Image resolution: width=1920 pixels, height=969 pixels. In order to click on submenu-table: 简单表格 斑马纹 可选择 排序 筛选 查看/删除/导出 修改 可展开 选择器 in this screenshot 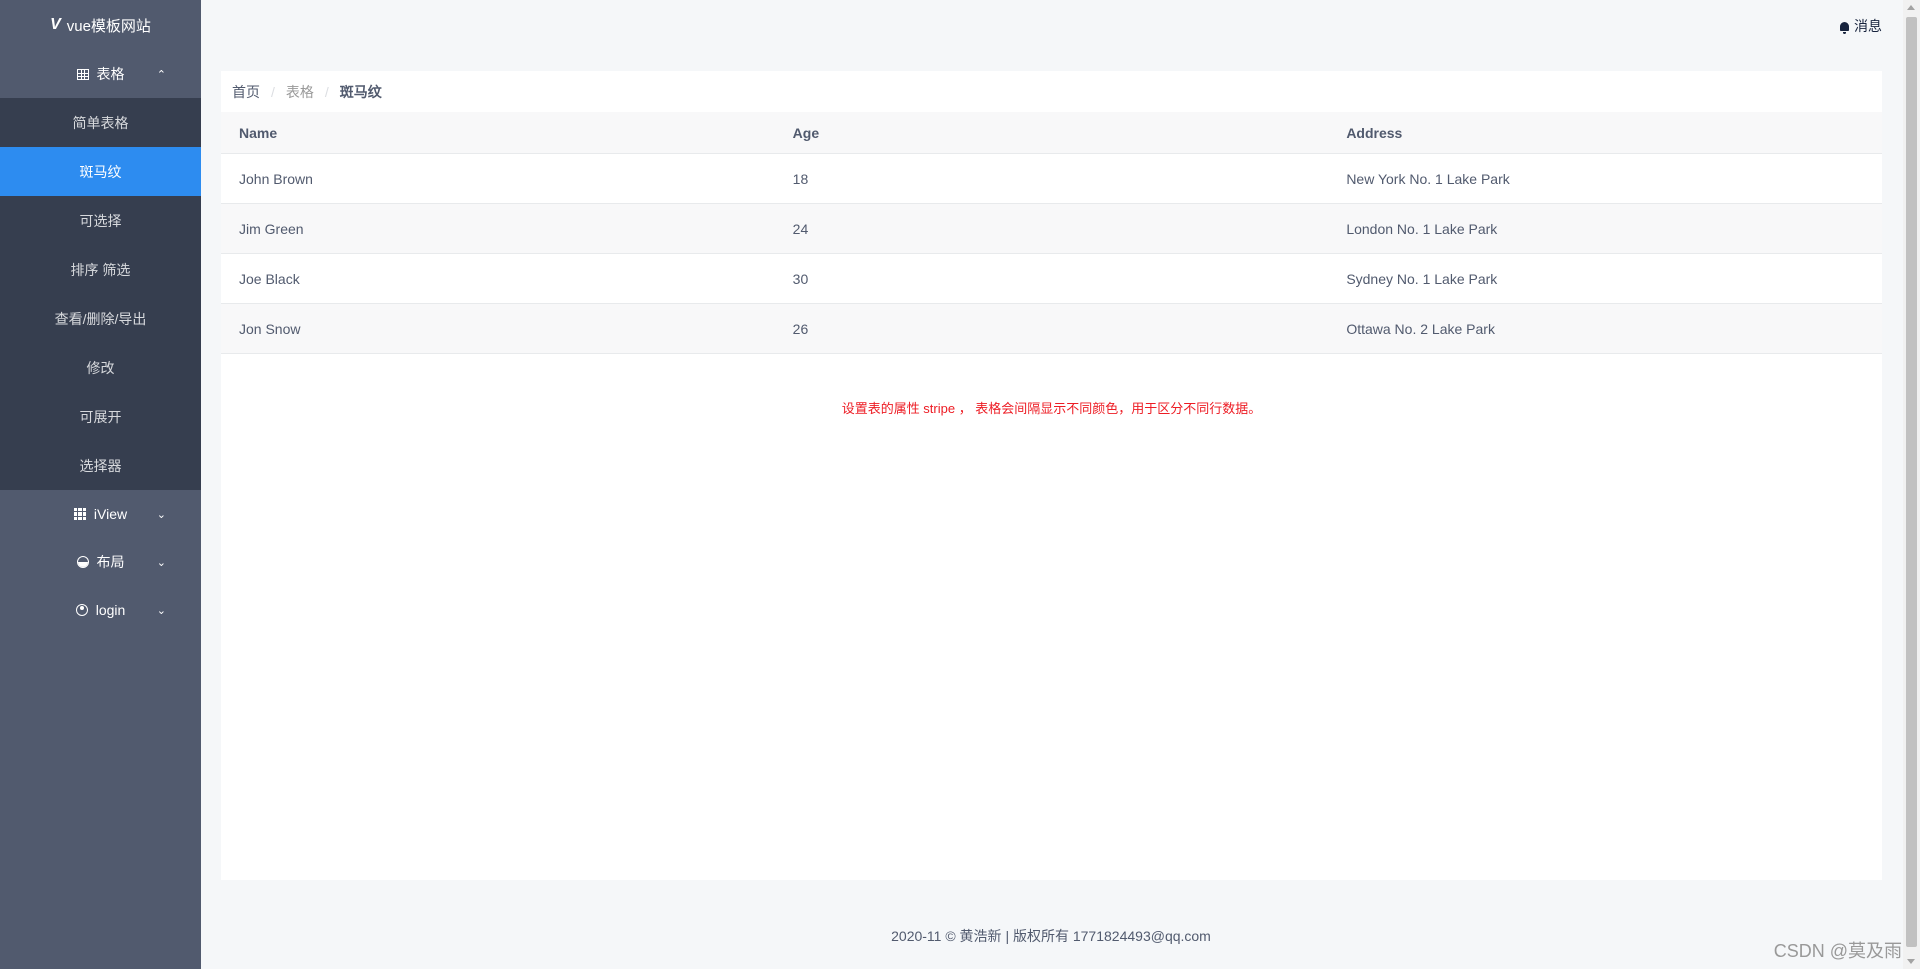, I will do `click(100, 294)`.